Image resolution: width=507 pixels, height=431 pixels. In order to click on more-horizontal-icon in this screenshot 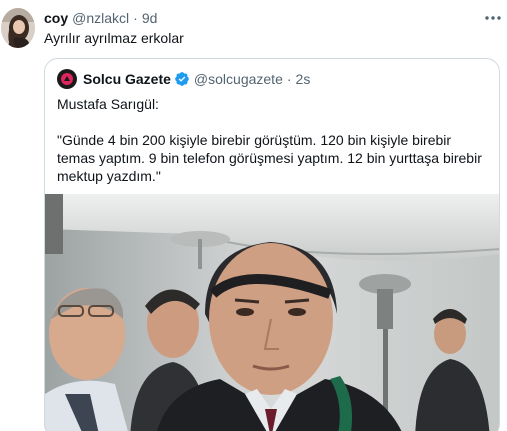, I will do `click(493, 18)`.